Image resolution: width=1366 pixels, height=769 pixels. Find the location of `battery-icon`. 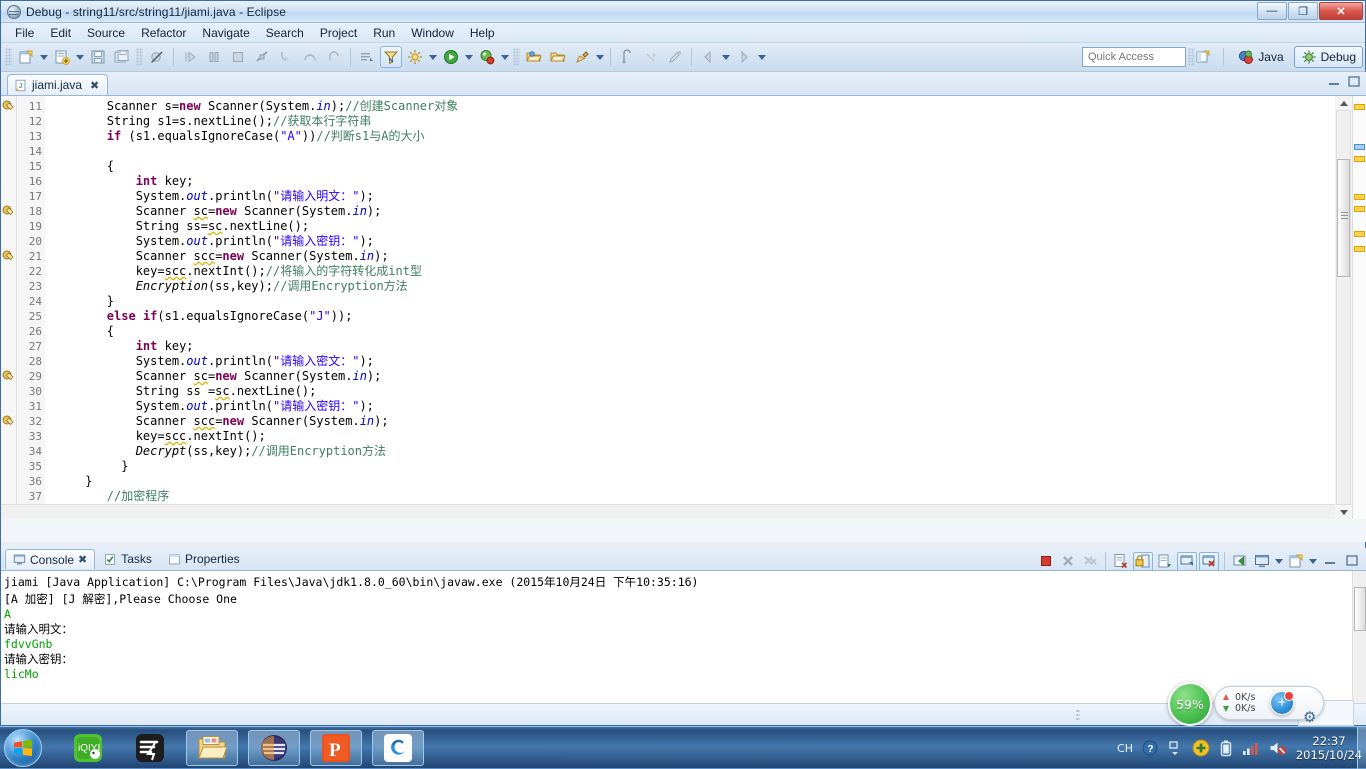

battery-icon is located at coordinates (1226, 748).